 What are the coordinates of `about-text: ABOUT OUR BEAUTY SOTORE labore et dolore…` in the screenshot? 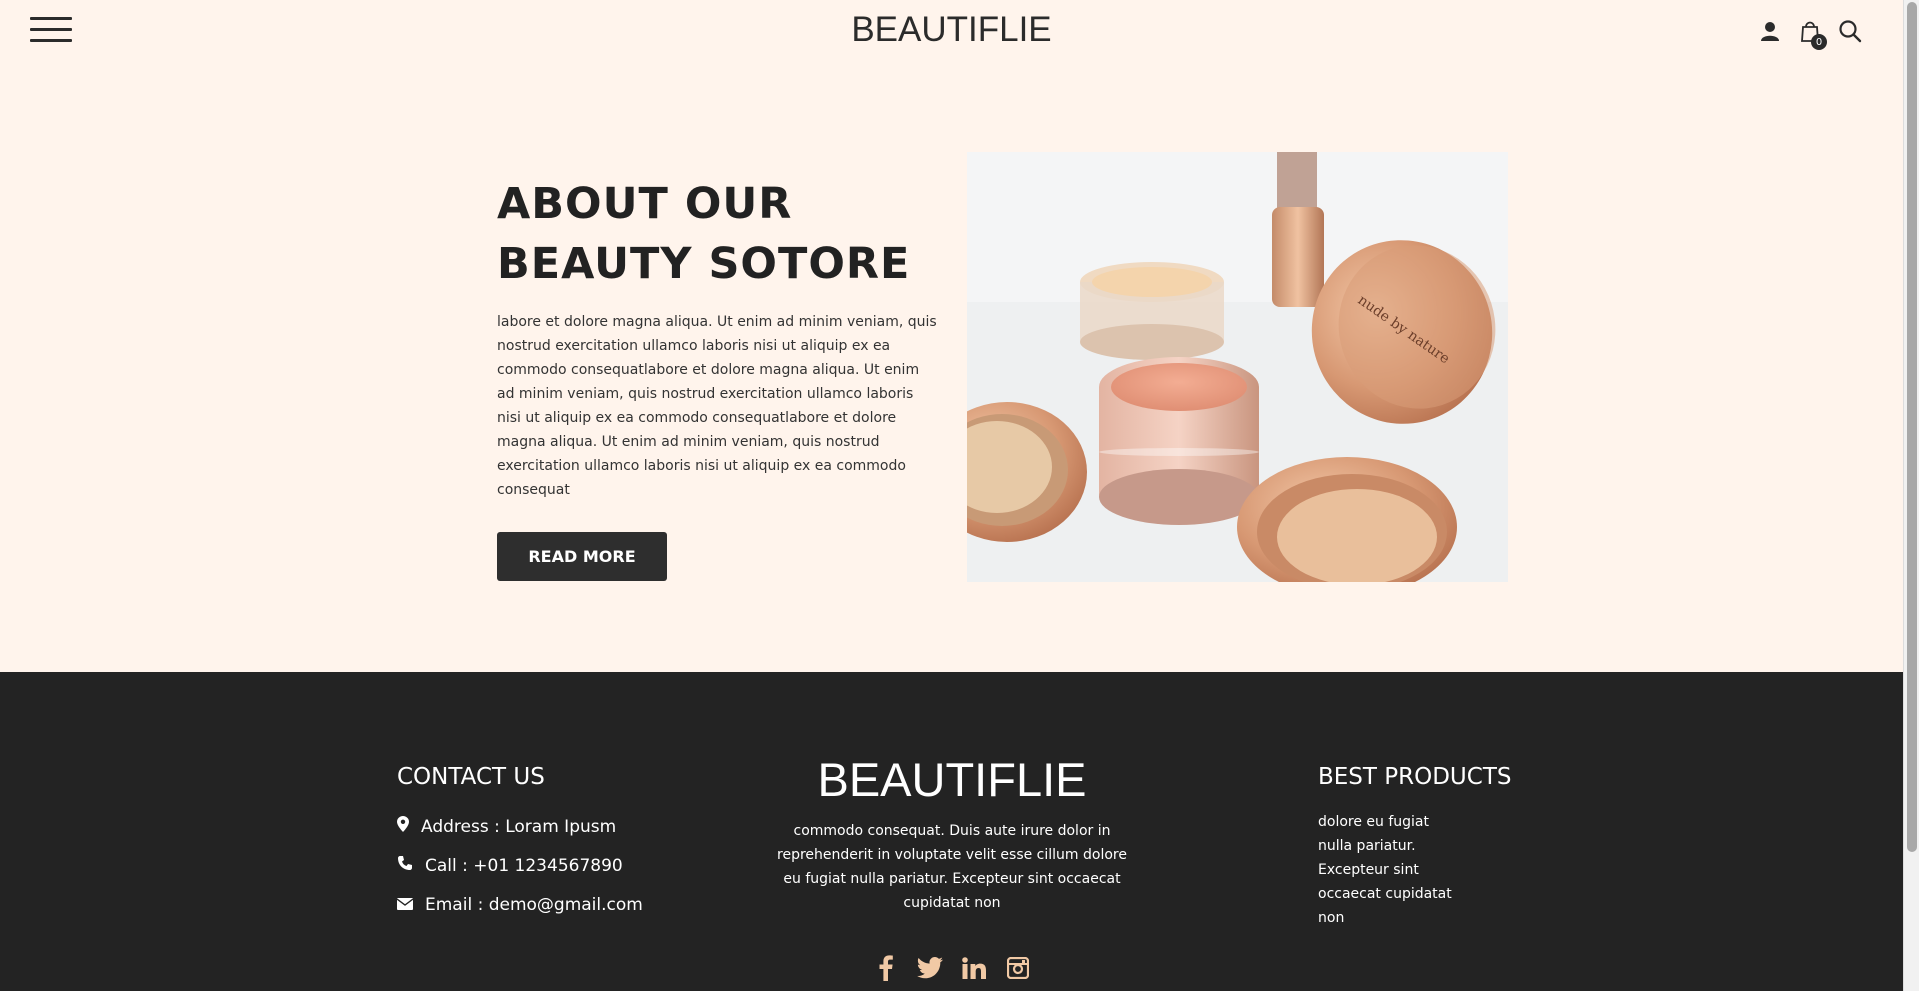 It's located at (717, 377).